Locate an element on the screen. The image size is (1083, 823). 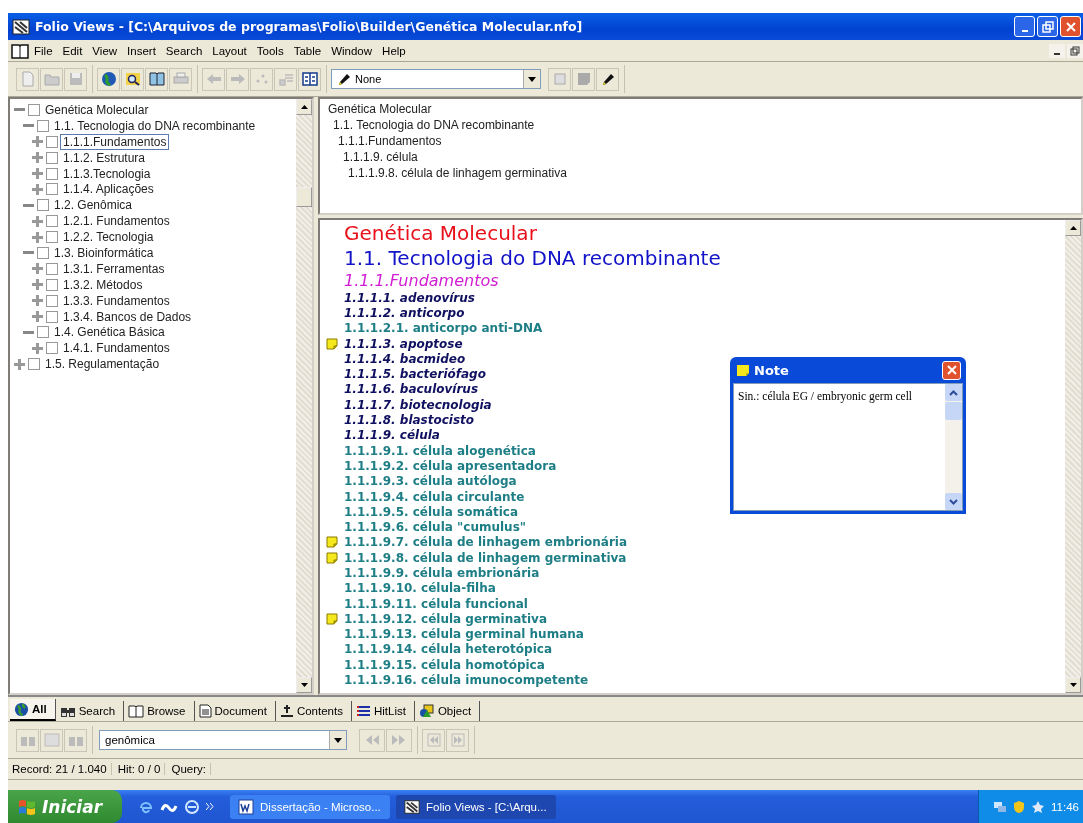
tab: Object is located at coordinates (447, 711).